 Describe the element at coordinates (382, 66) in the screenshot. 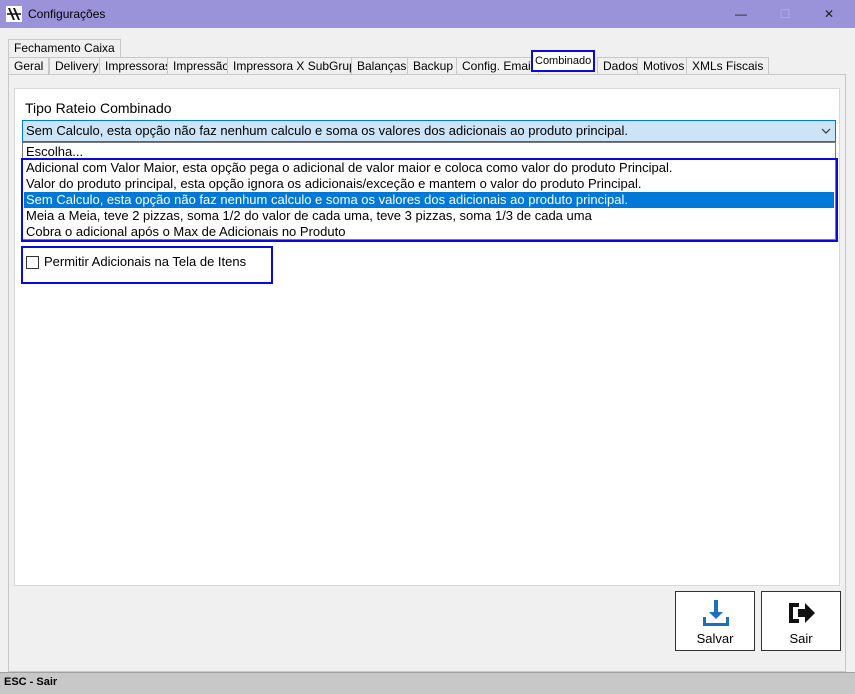

I see `tab-balancas: Balanças` at that location.